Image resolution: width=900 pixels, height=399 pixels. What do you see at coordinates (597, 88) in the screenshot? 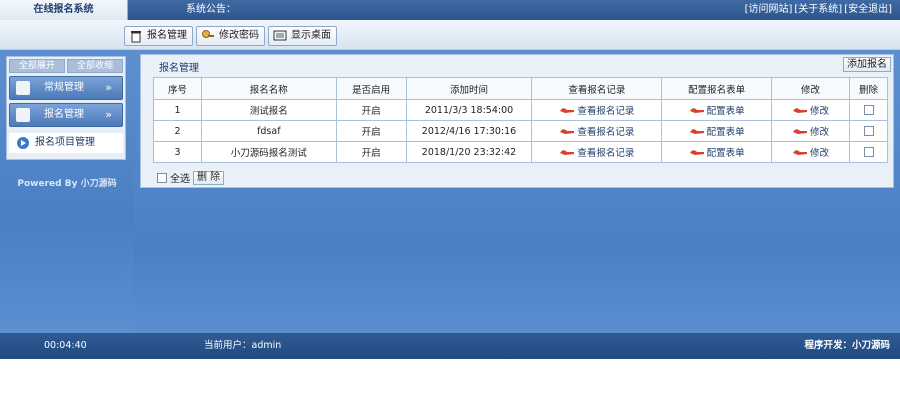
I see `col-records: 查看报名记录` at bounding box center [597, 88].